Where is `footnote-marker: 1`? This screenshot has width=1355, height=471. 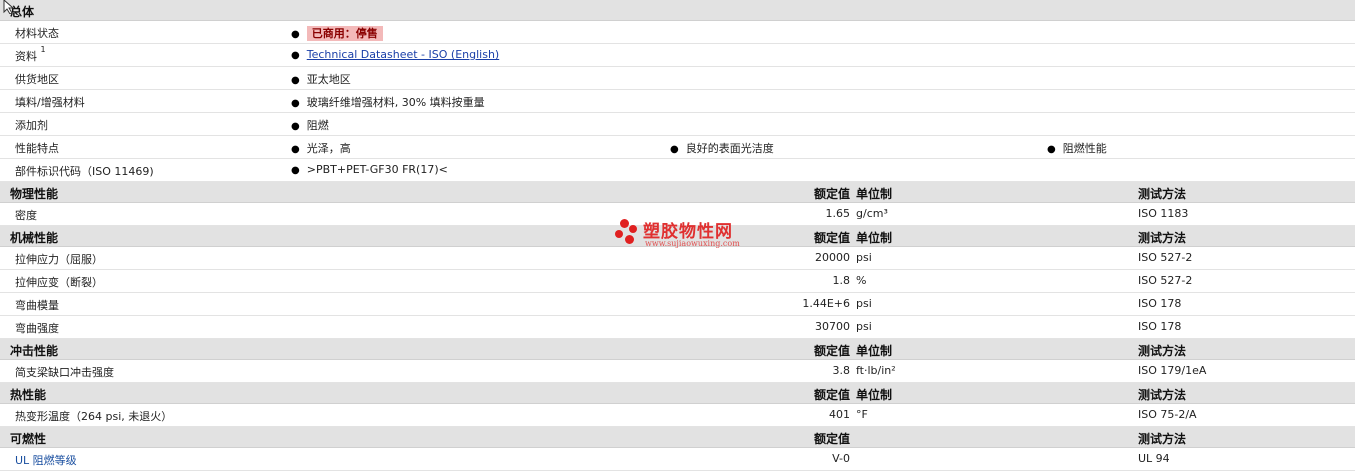 footnote-marker: 1 is located at coordinates (43, 49).